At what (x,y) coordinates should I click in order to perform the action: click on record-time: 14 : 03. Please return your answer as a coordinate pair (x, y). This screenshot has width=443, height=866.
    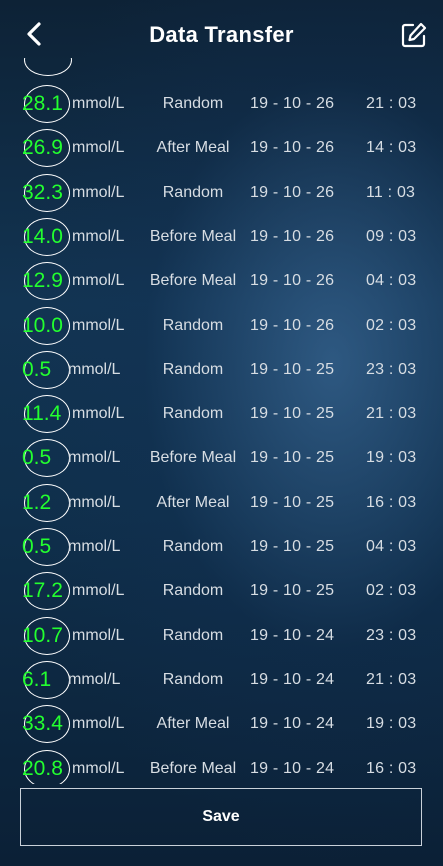
    Looking at the image, I should click on (391, 148).